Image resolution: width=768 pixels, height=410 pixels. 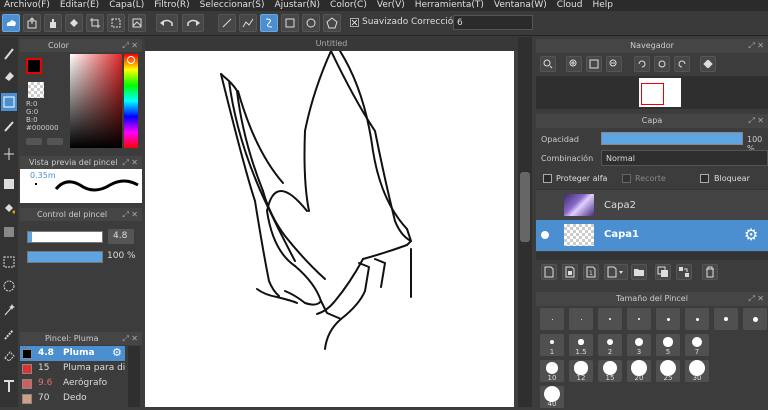 What do you see at coordinates (28, 5) in the screenshot?
I see `menu-item: Archivo(F)` at bounding box center [28, 5].